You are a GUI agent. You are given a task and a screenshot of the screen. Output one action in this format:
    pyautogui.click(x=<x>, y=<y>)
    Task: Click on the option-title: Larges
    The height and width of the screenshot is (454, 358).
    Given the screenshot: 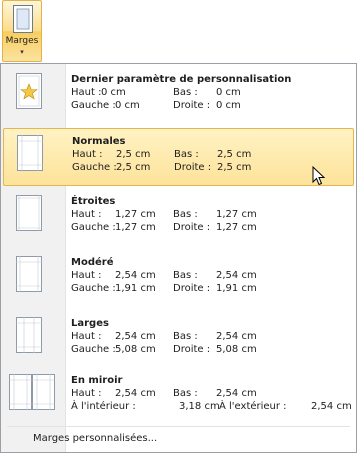 What is the action you would take?
    pyautogui.click(x=90, y=323)
    